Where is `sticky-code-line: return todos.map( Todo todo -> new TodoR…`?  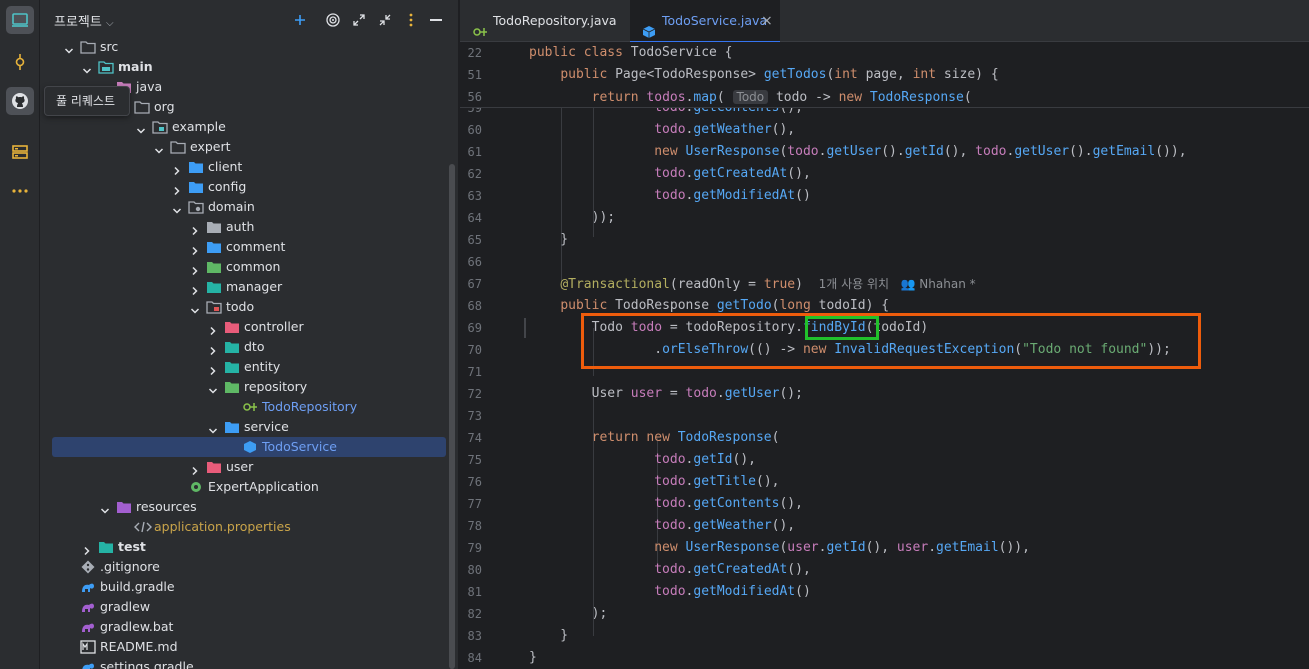 sticky-code-line: return todos.map( Todo todo -> new TodoR… is located at coordinates (750, 97).